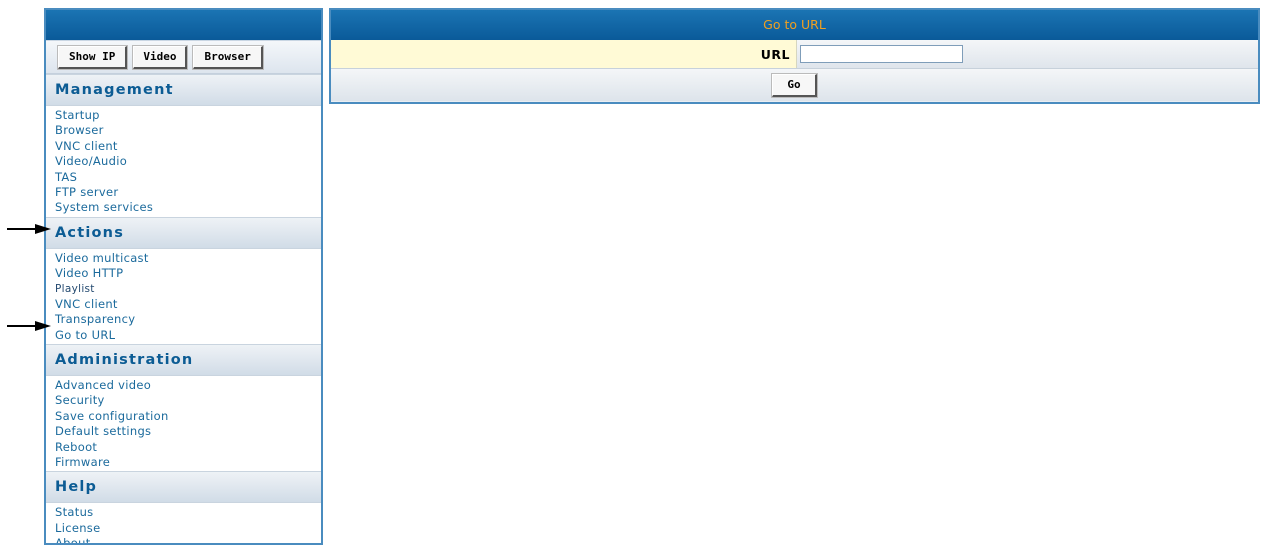 The width and height of the screenshot is (1265, 546). Describe the element at coordinates (794, 25) in the screenshot. I see `panel-title: Go to URL` at that location.